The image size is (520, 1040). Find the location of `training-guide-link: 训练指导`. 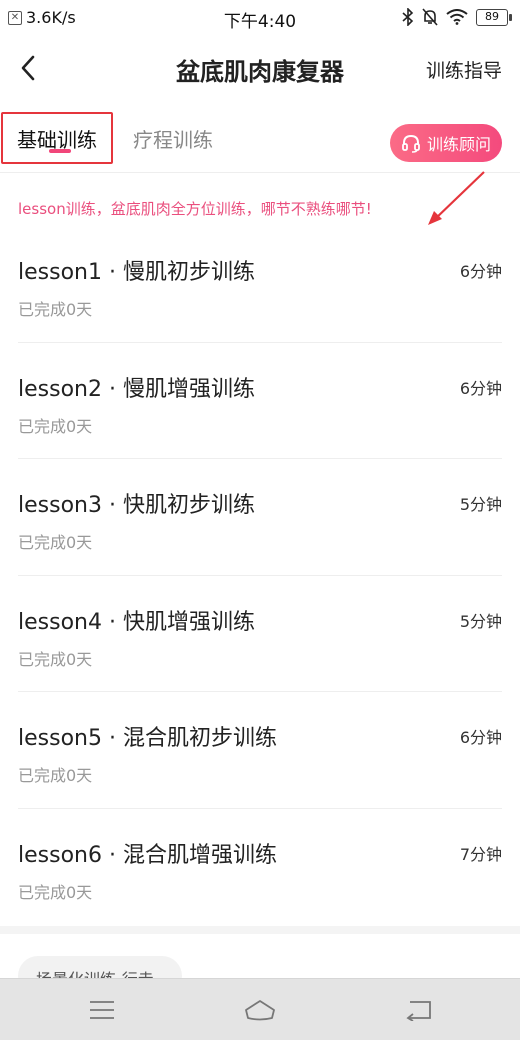

training-guide-link: 训练指导 is located at coordinates (464, 69).